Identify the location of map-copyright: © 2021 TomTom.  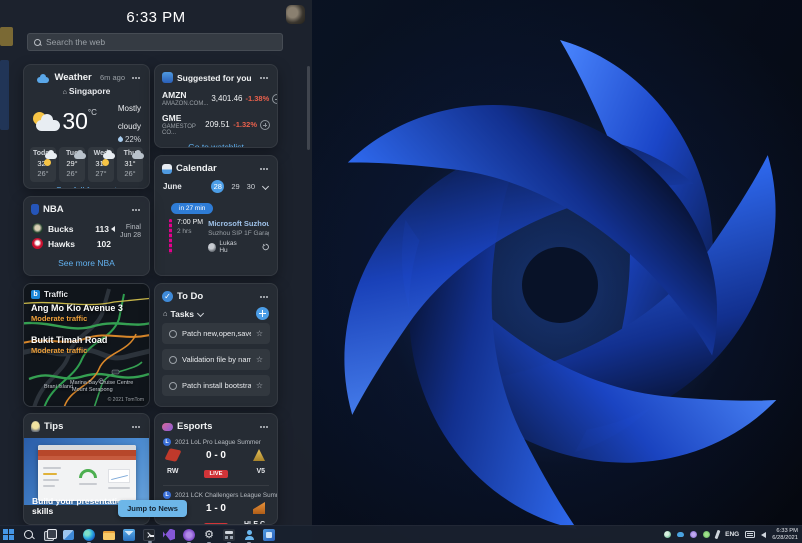
(125, 400).